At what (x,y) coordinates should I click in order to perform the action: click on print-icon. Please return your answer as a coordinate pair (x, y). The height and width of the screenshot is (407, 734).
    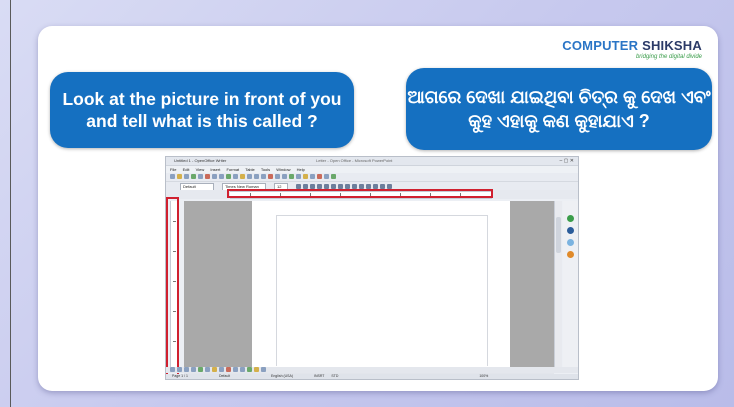
    Looking at the image, I should click on (214, 176).